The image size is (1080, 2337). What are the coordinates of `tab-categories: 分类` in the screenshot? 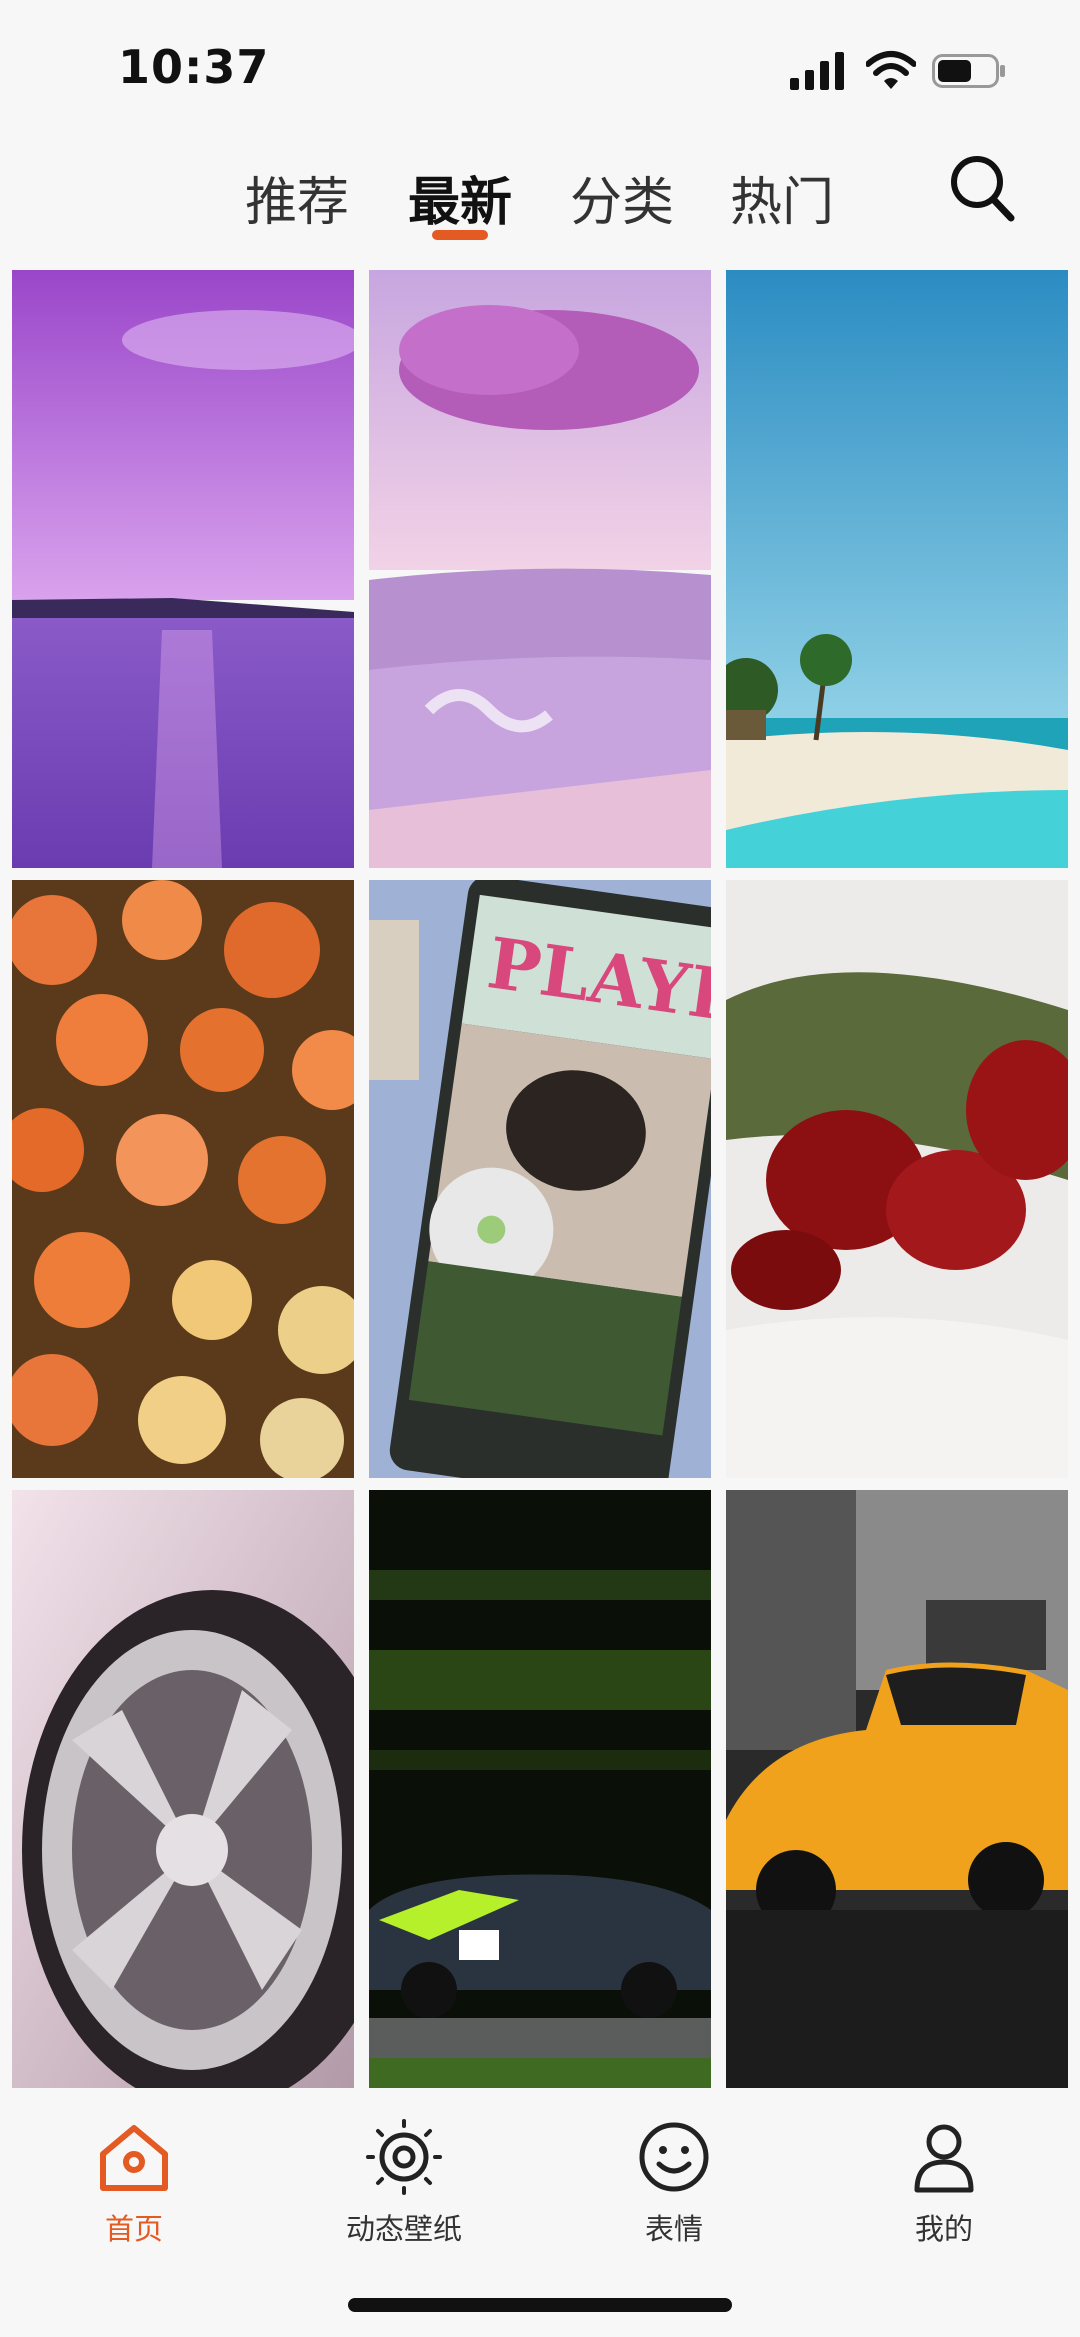 It's located at (622, 197).